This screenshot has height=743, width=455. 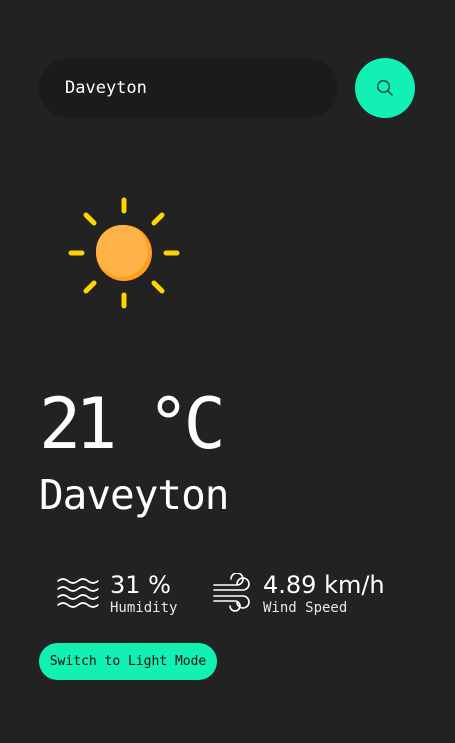 I want to click on city-name: Daveyton, so click(x=134, y=495).